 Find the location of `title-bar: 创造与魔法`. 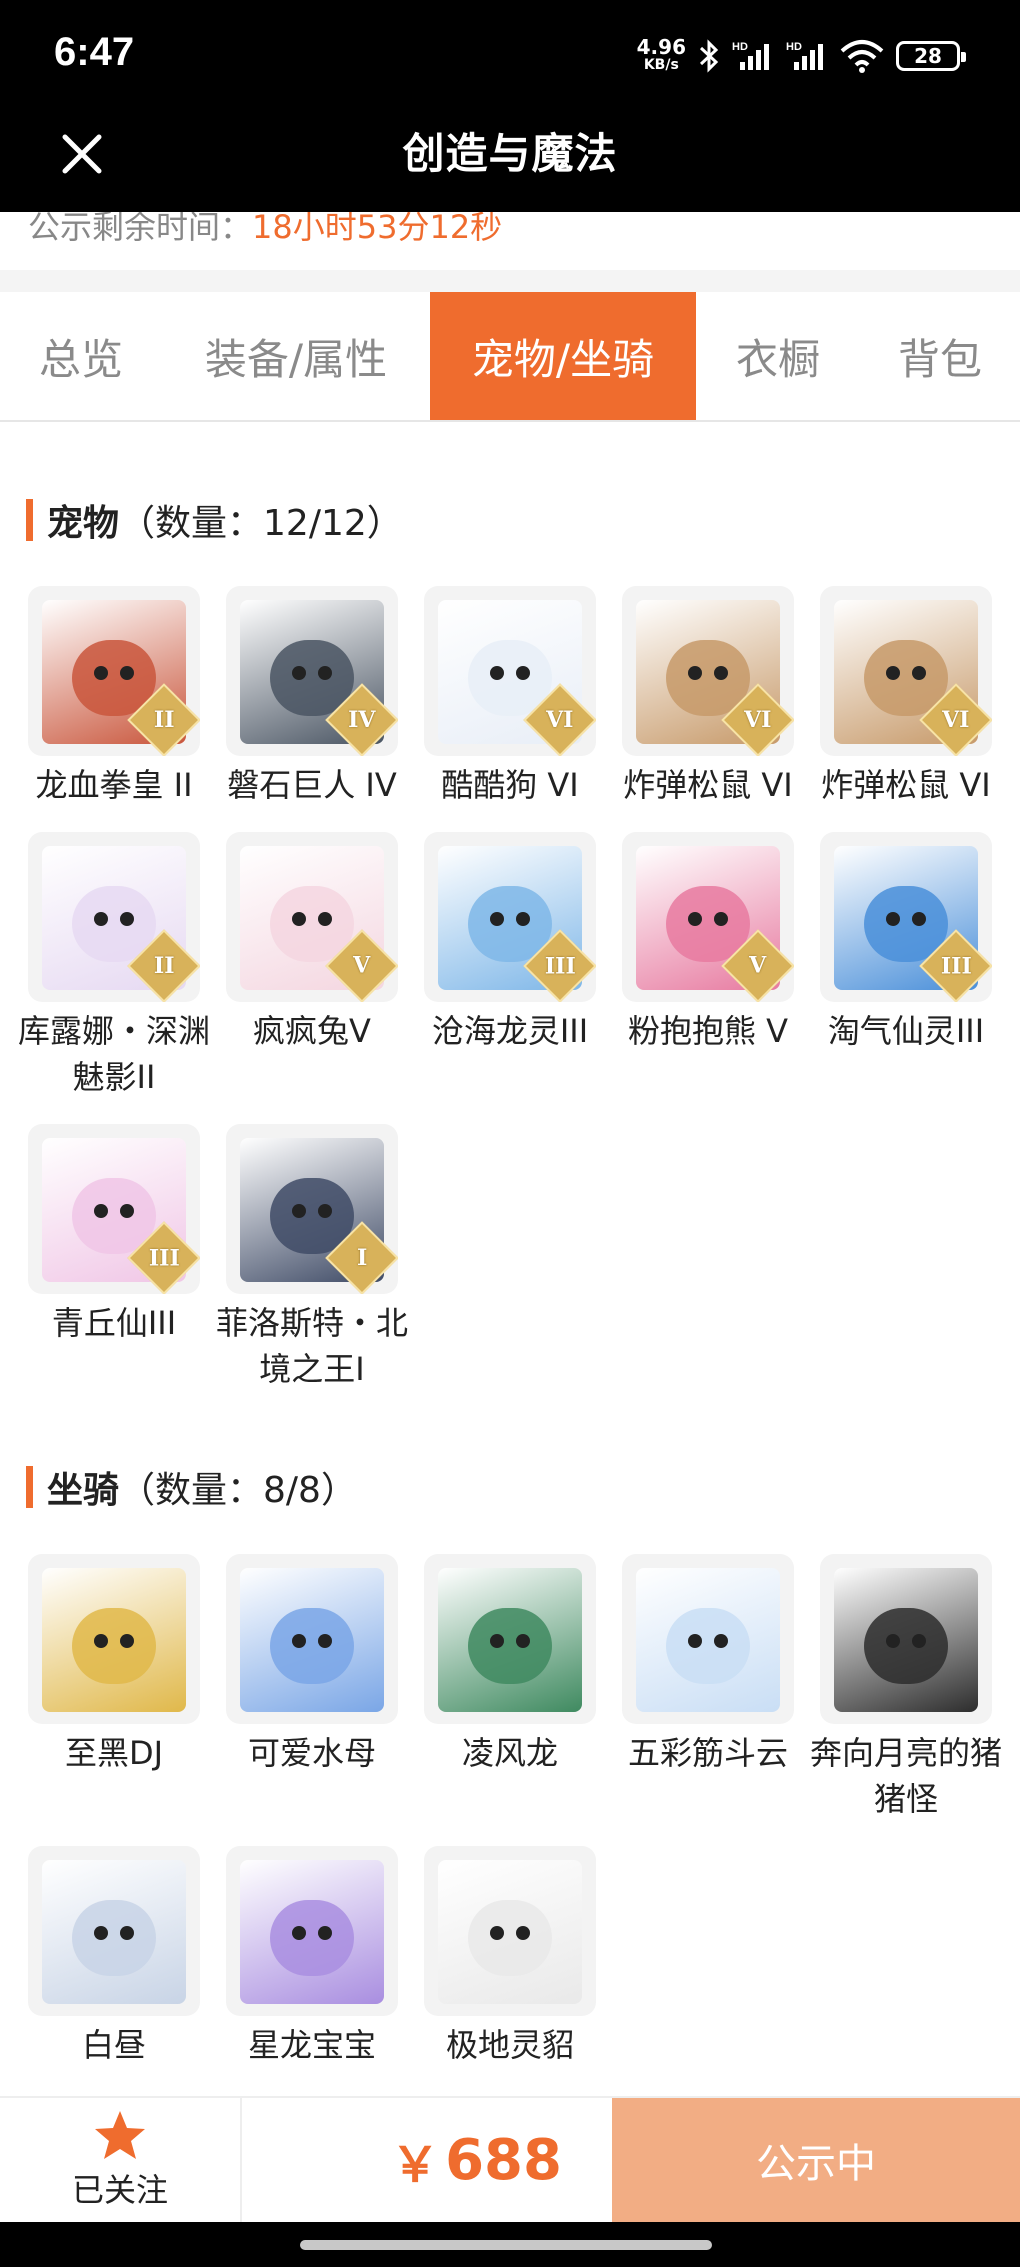

title-bar: 创造与魔法 is located at coordinates (510, 161).